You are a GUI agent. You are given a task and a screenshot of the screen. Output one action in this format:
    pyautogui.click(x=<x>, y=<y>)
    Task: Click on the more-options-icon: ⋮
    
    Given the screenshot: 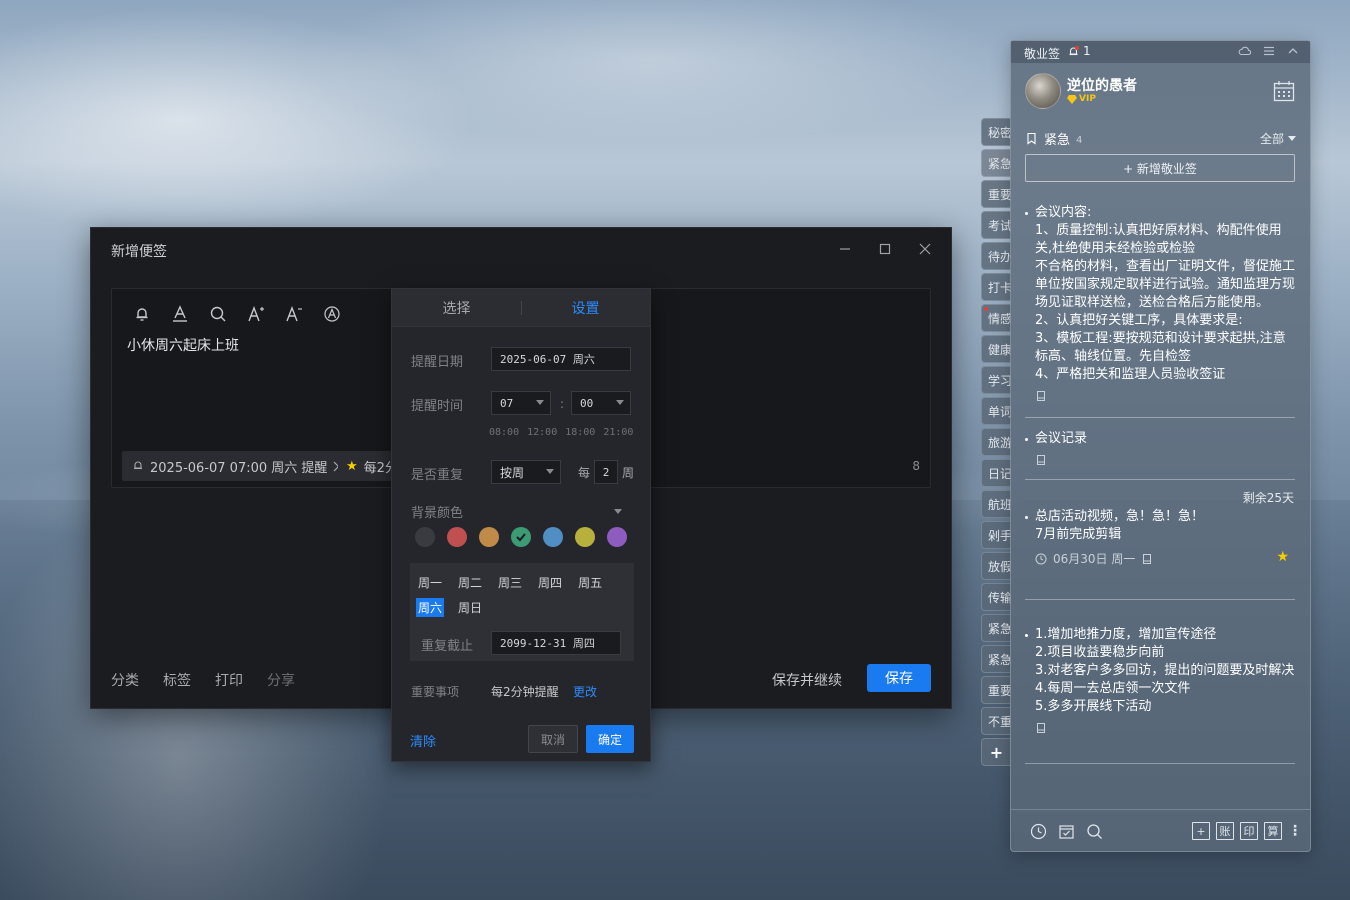 What is the action you would take?
    pyautogui.click(x=1295, y=831)
    